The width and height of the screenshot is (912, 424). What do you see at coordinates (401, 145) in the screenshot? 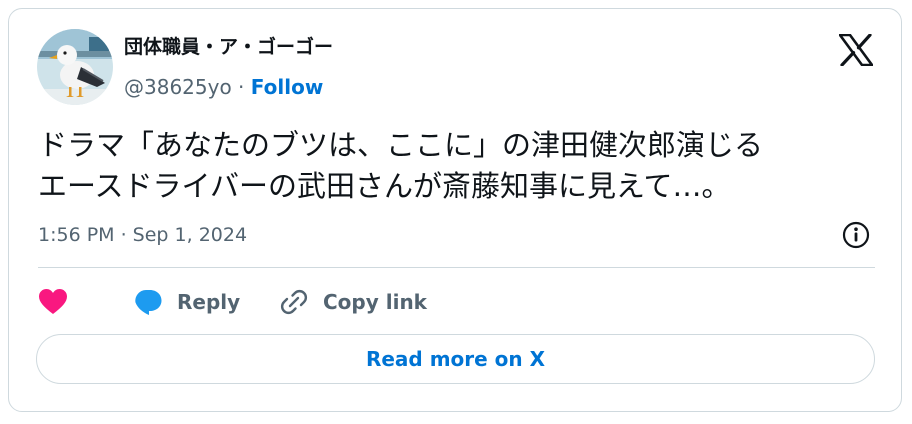
I see `tweet-text-line: ドラマ「あなたのブツは、ここに」の津田健次郎演じる` at bounding box center [401, 145].